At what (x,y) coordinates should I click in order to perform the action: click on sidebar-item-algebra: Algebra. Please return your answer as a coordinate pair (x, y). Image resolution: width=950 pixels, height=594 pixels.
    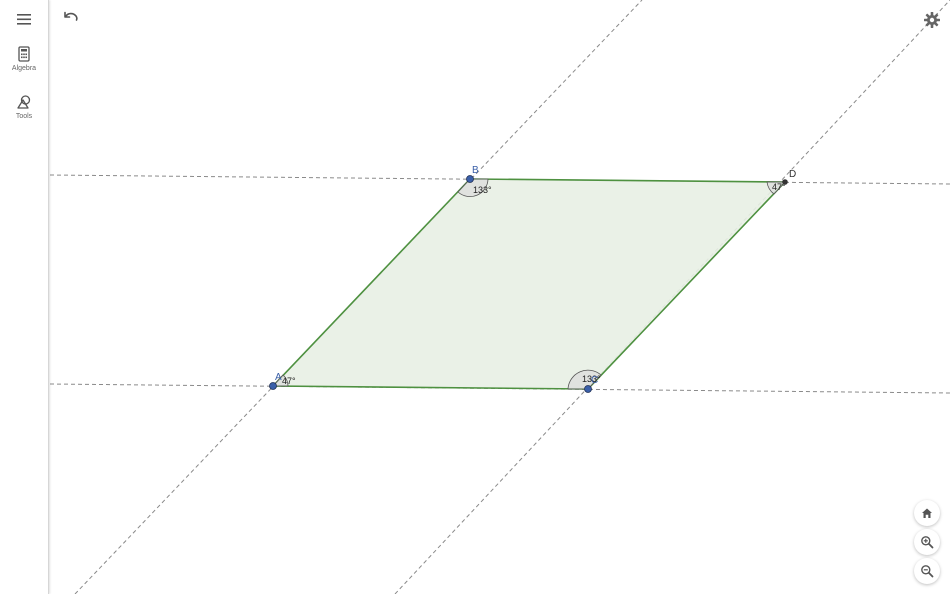
    Looking at the image, I should click on (24, 68).